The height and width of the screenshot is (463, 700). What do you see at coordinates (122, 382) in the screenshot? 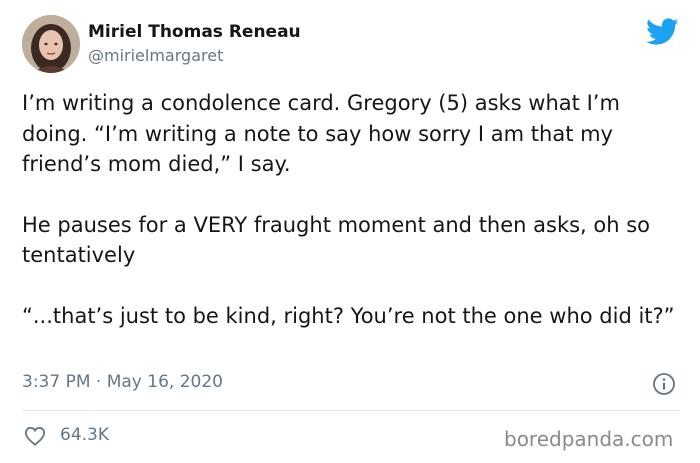
I see `tweet-timestamp: 3:37 PM · May 16, 2020` at bounding box center [122, 382].